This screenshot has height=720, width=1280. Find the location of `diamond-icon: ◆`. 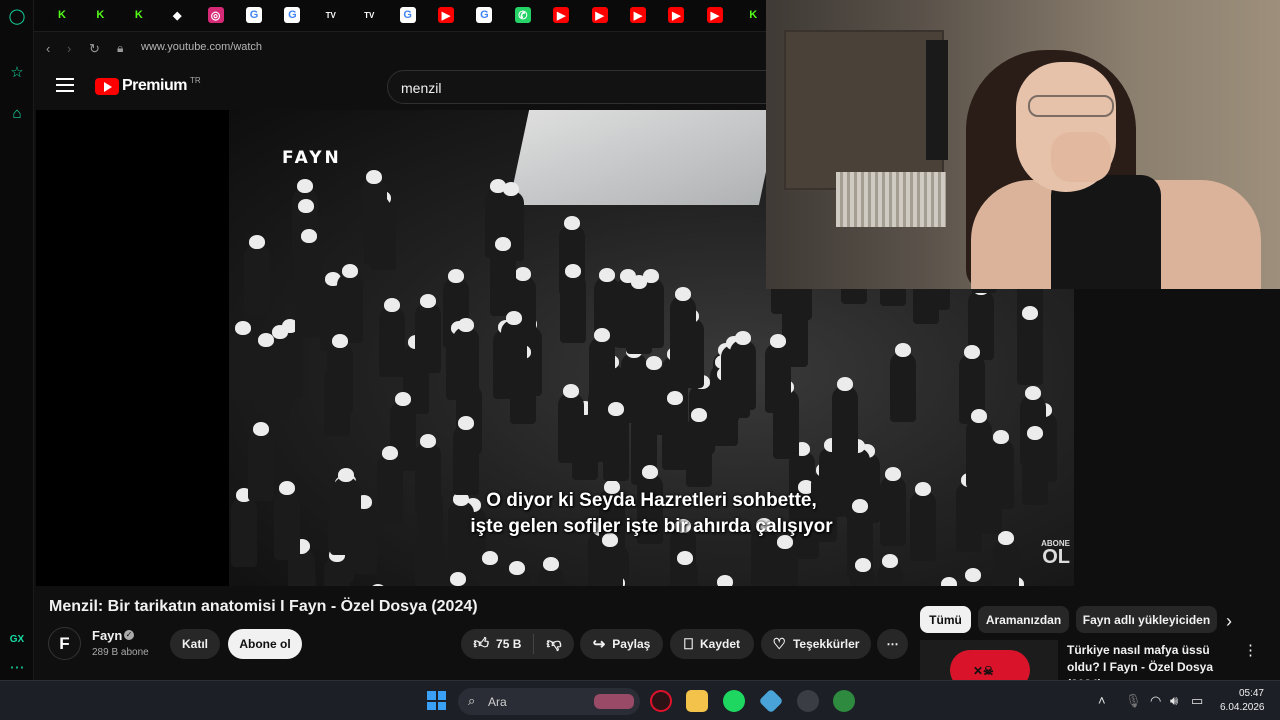

diamond-icon: ◆ is located at coordinates (177, 15).